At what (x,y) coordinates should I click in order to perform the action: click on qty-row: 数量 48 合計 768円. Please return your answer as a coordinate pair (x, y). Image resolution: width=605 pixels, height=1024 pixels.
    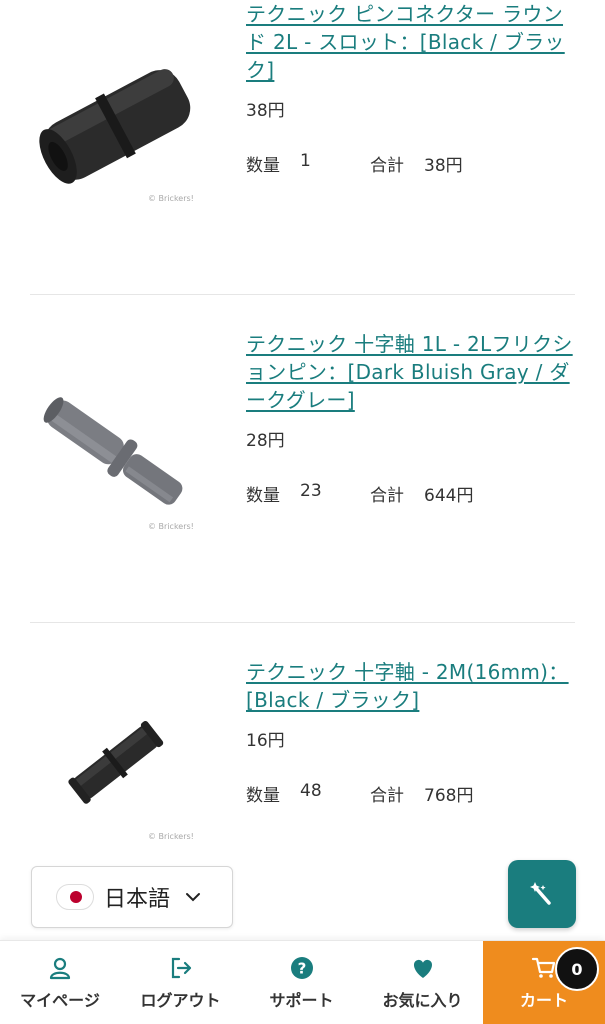
    Looking at the image, I should click on (411, 793).